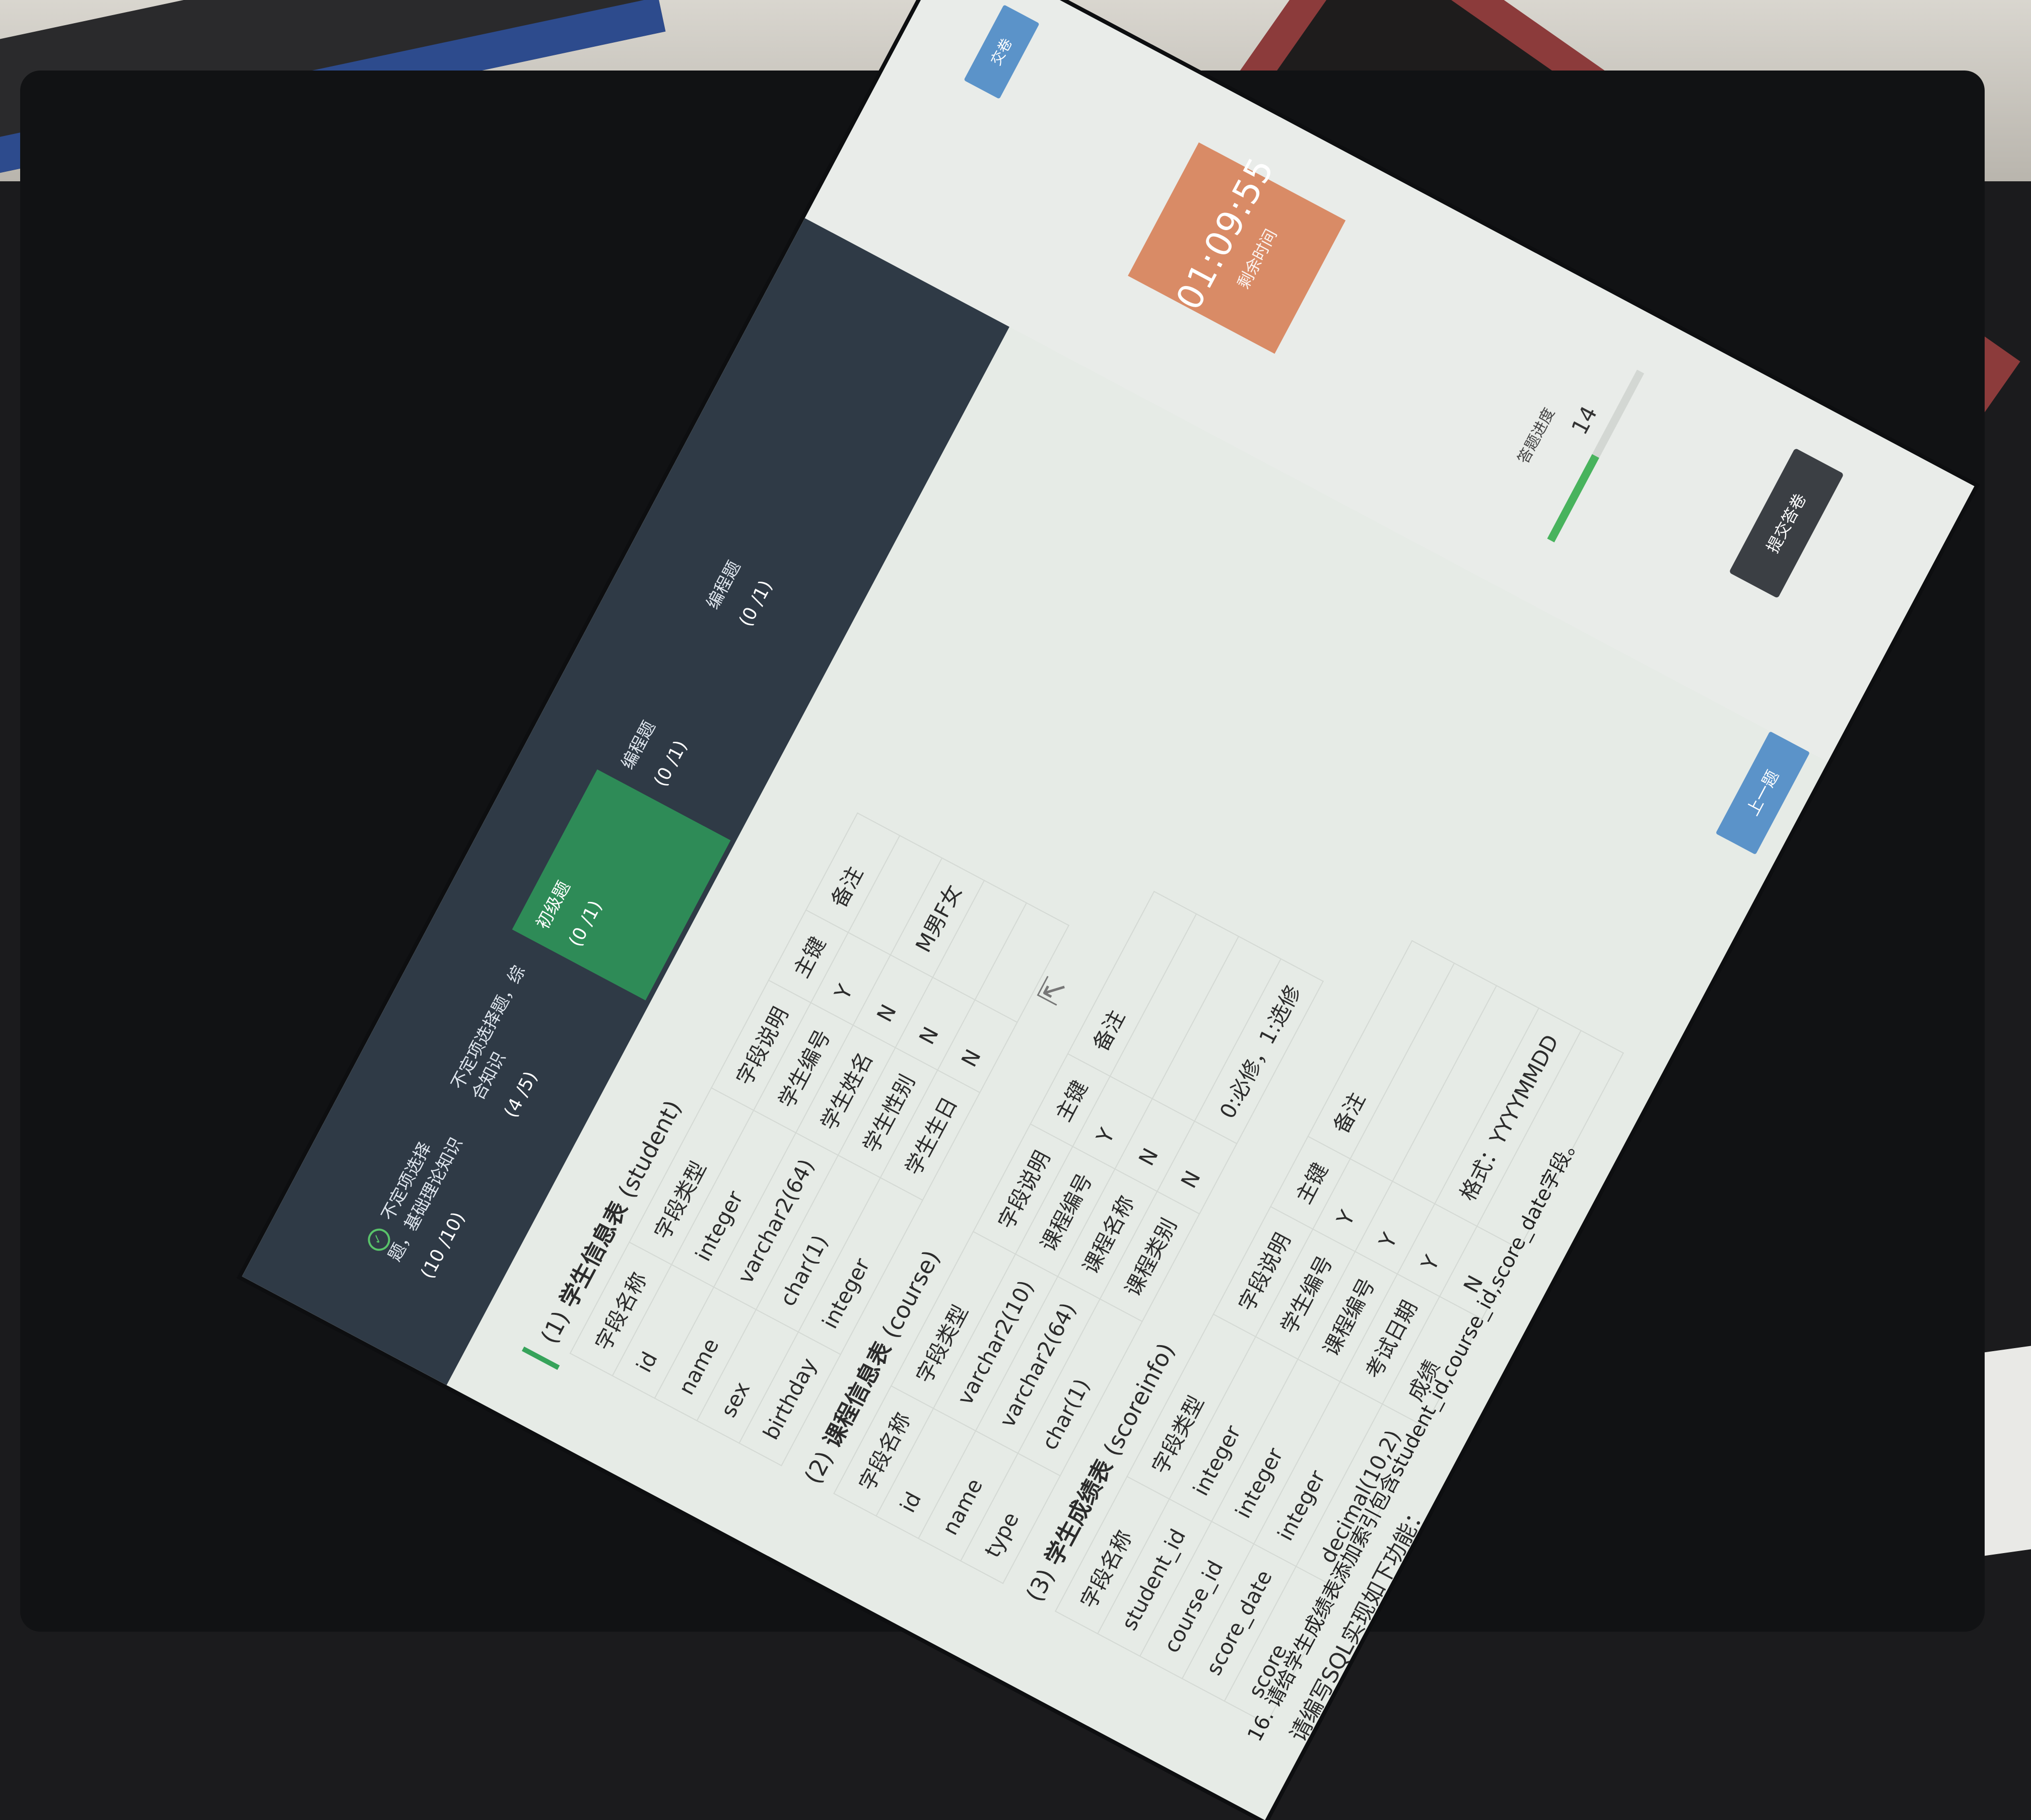 The width and height of the screenshot is (2031, 1820). What do you see at coordinates (1537, 436) in the screenshot?
I see `progress-label: 答题进度` at bounding box center [1537, 436].